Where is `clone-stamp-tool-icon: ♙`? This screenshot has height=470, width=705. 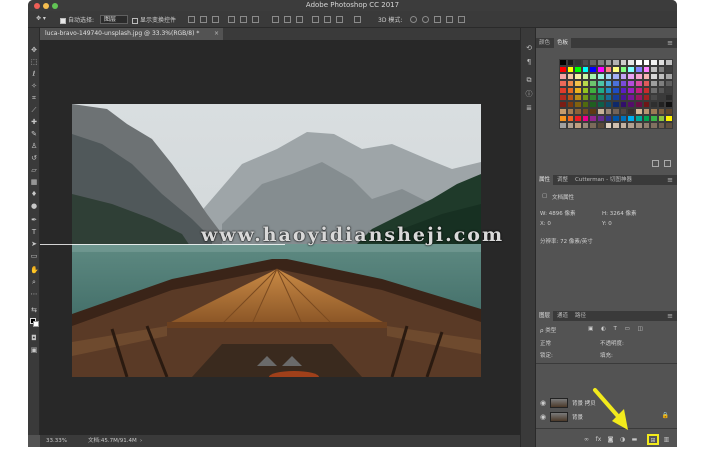 clone-stamp-tool-icon: ♙ is located at coordinates (34, 146).